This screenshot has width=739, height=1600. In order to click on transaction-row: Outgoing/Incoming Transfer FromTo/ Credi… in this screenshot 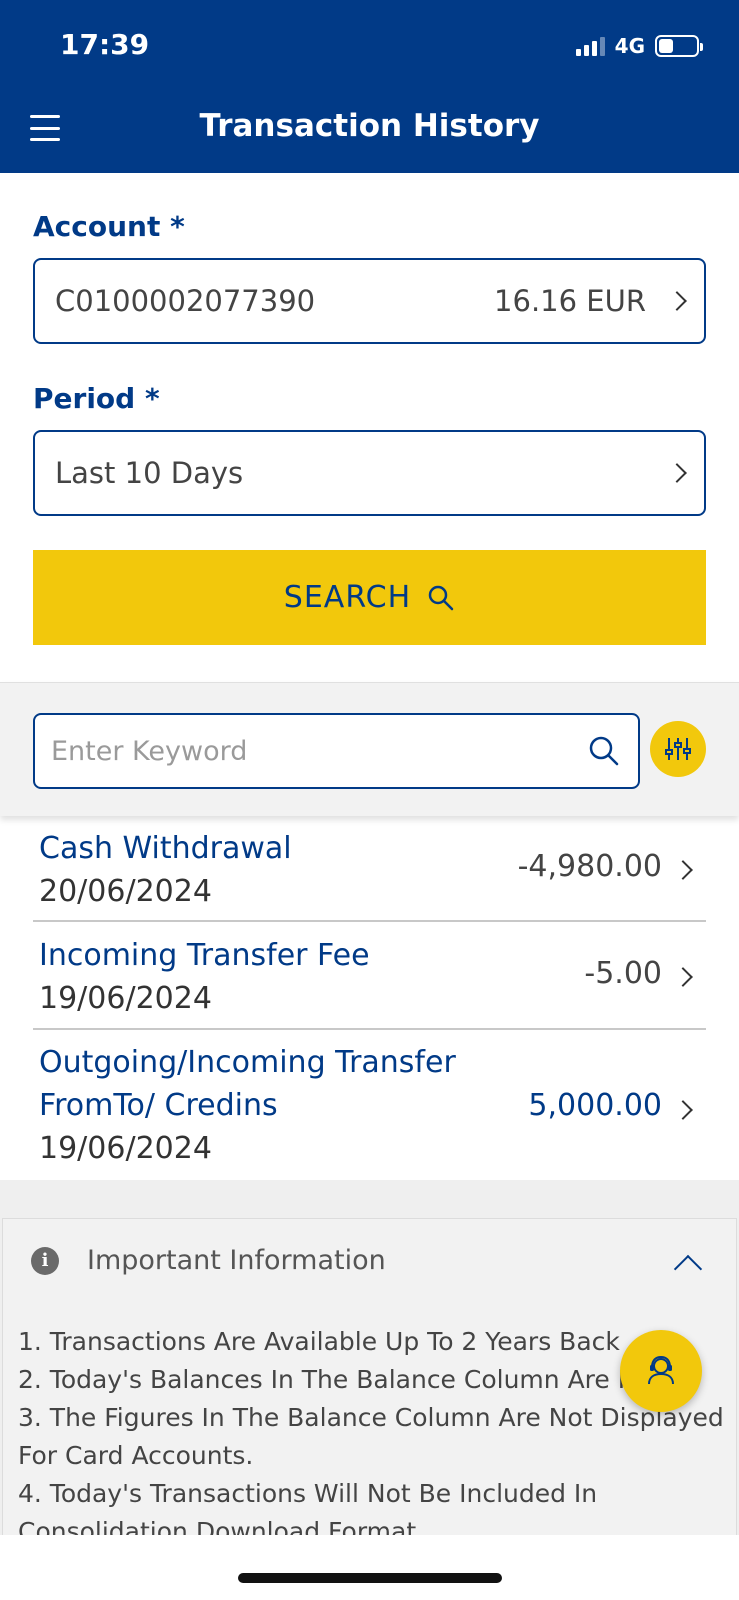, I will do `click(369, 1105)`.